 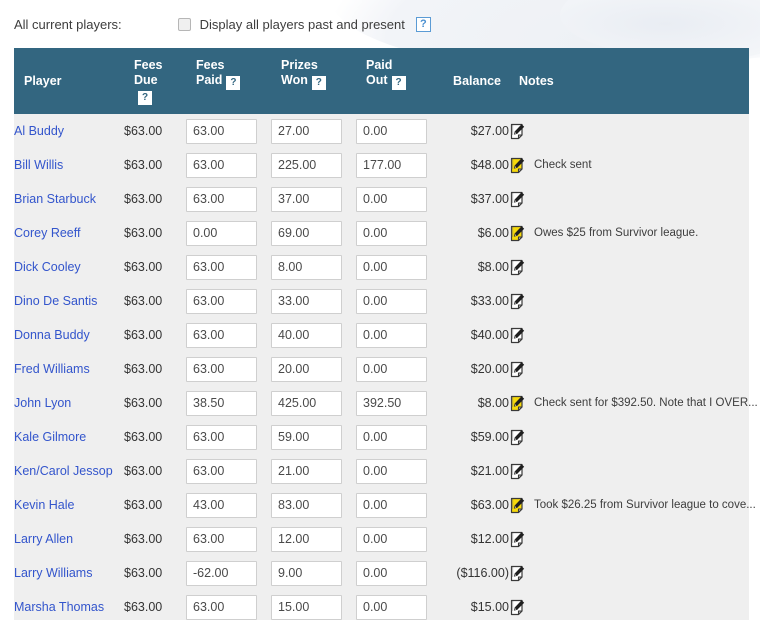 I want to click on player-link: Brian Starbuck, so click(x=55, y=199).